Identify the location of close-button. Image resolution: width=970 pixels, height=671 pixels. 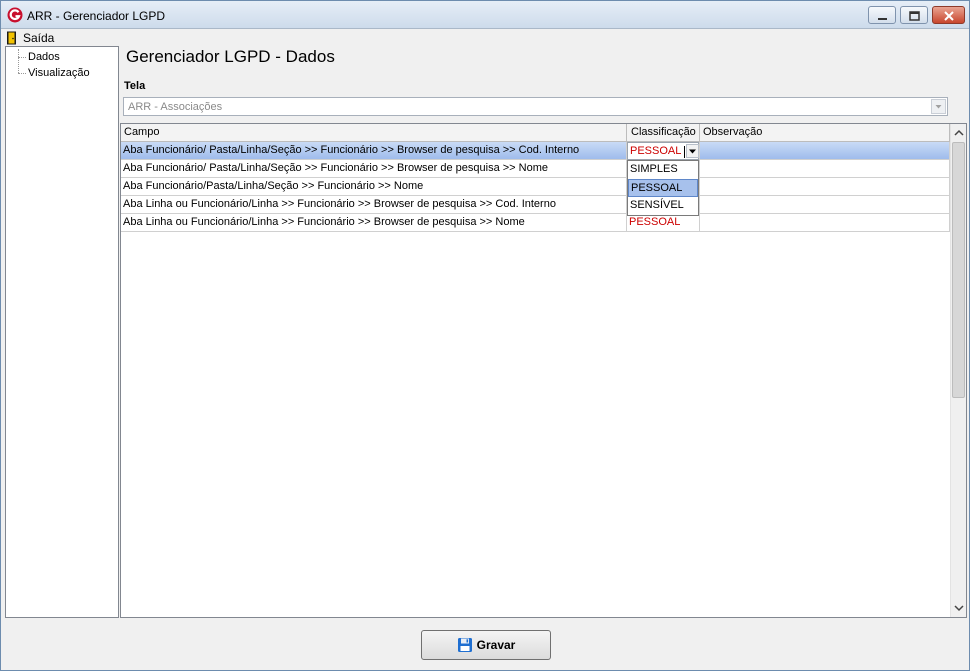
(948, 15).